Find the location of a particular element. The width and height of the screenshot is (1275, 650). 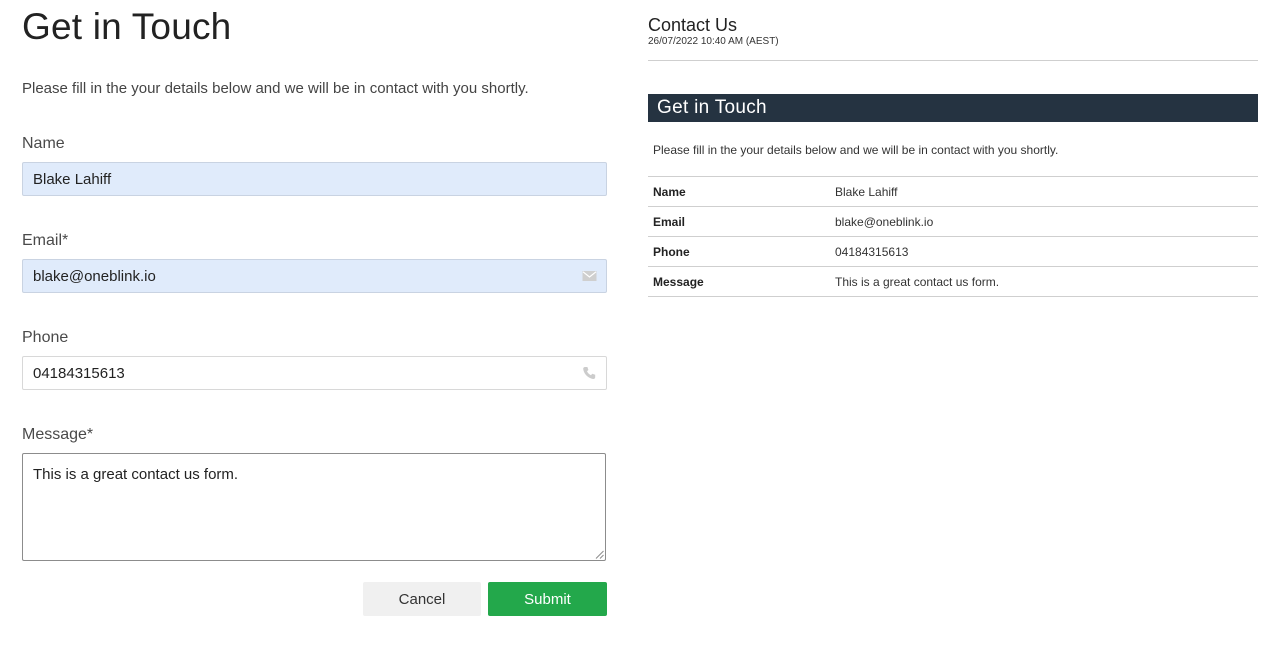

summary-banner: Get in Touch is located at coordinates (953, 108).